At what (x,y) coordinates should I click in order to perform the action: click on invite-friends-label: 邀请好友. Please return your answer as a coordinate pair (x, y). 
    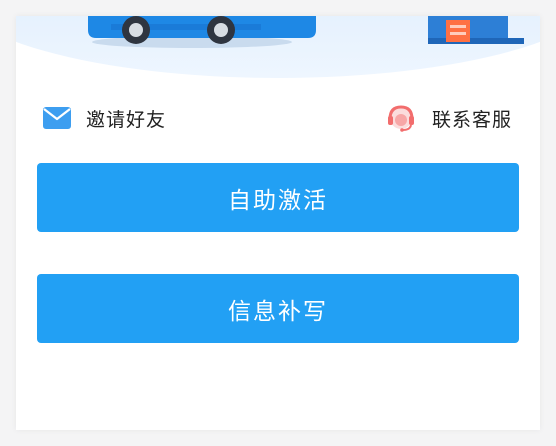
    Looking at the image, I should click on (126, 119).